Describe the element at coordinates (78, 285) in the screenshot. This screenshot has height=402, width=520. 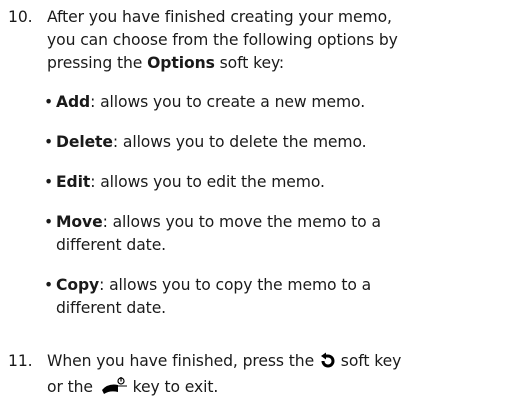
I see `option-term: Copy` at that location.